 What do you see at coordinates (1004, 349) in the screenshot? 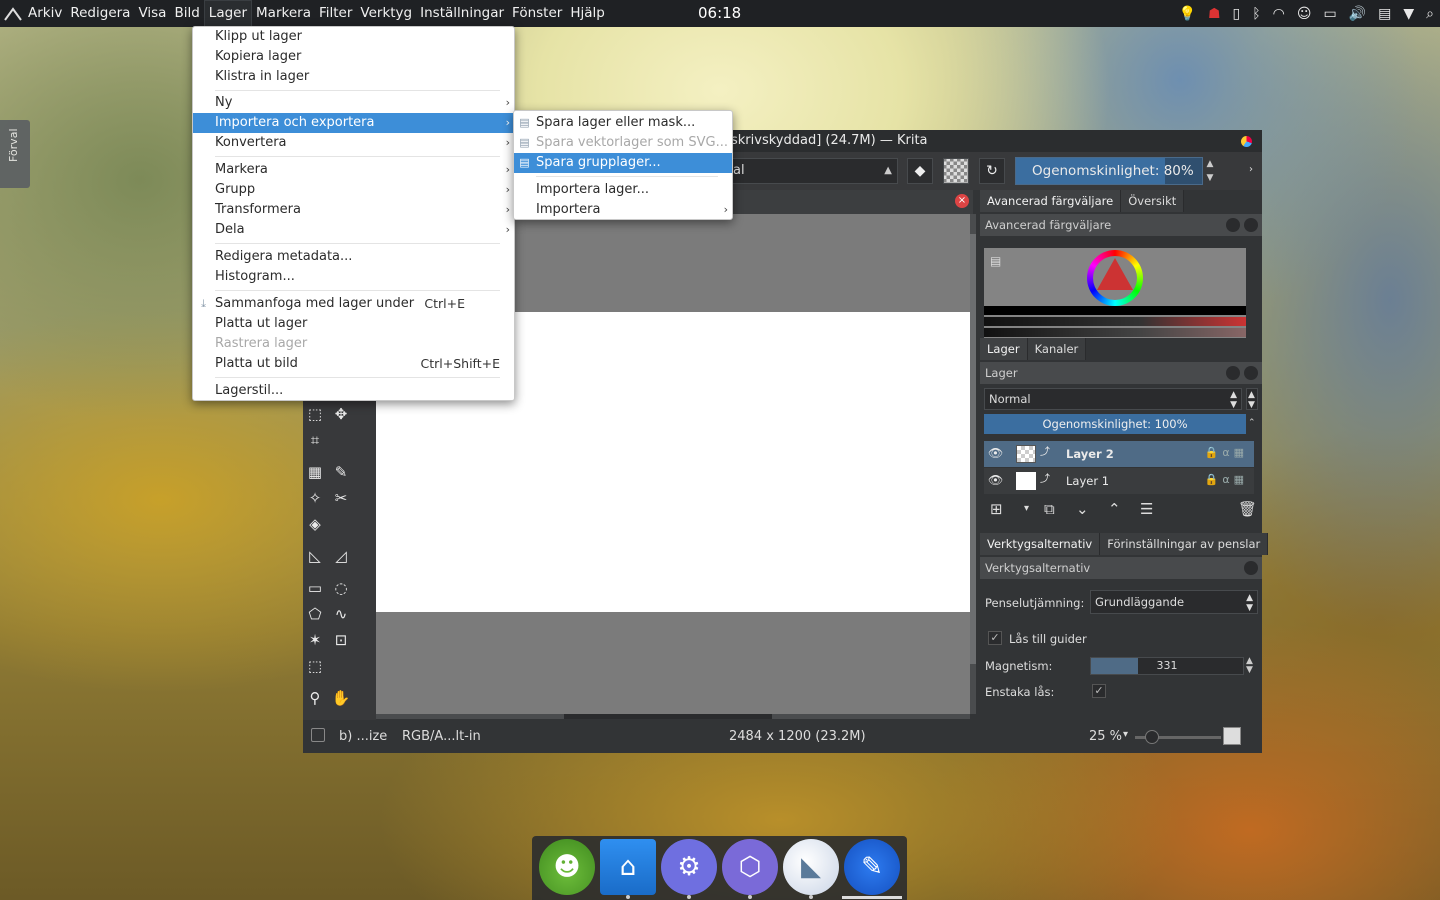
I see `tab-layers: Lager` at bounding box center [1004, 349].